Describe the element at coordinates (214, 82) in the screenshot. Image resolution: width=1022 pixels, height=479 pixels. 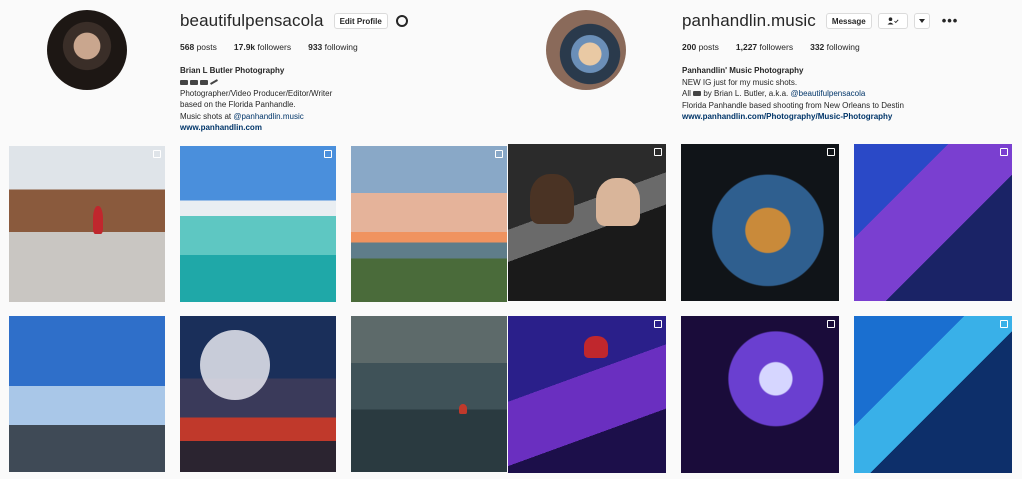
I see `pen-icon` at that location.